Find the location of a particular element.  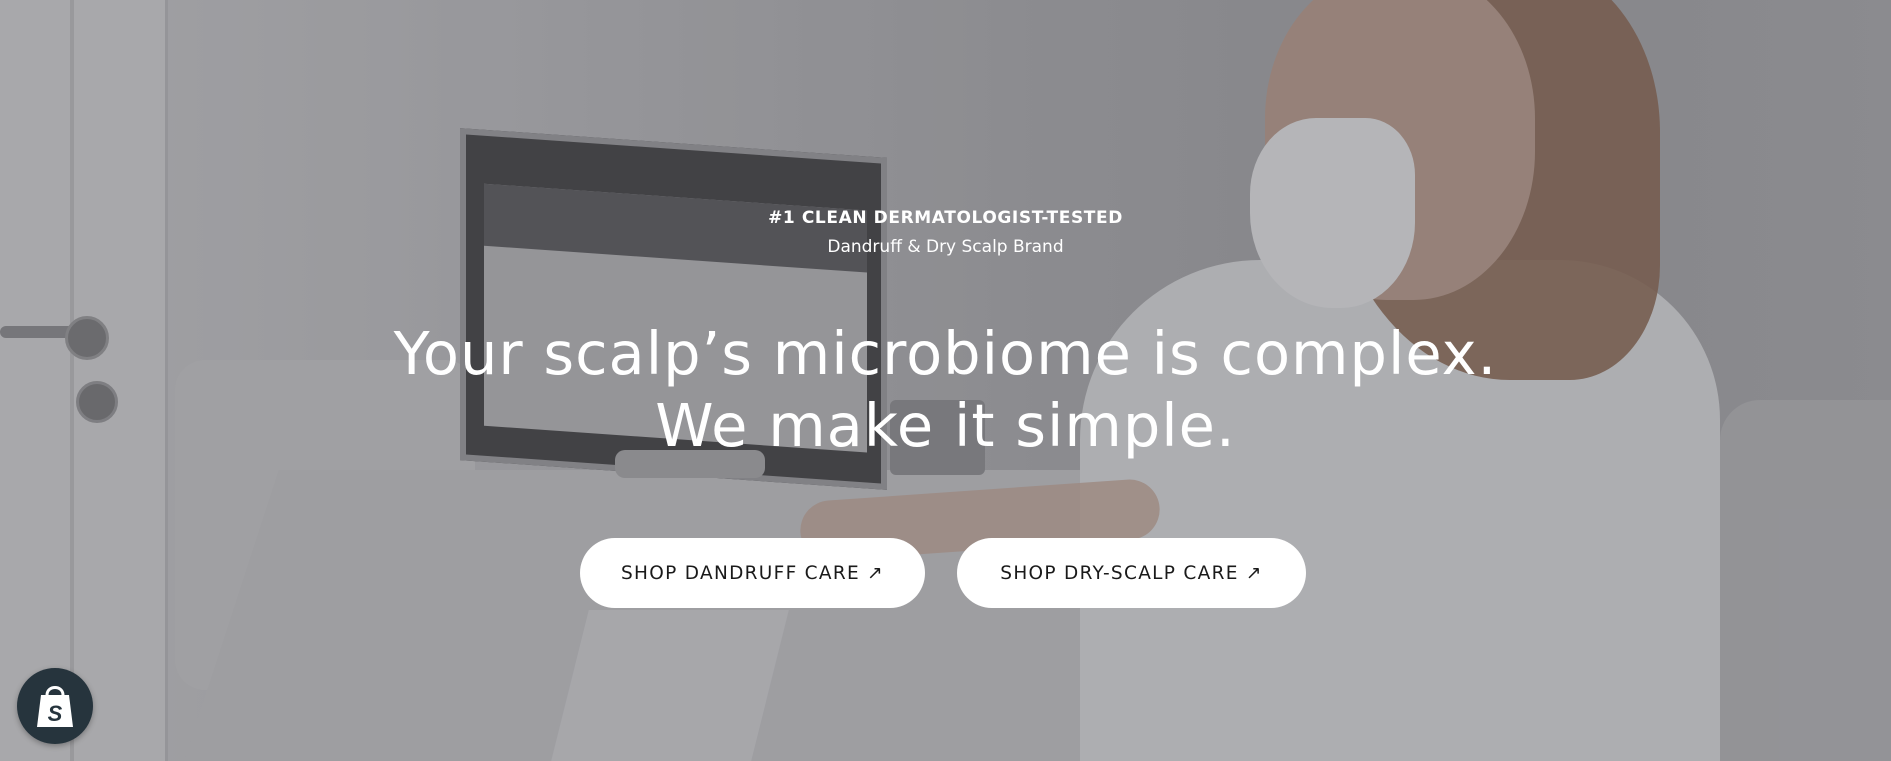

headline-line-2: We make it simple. is located at coordinates (945, 425).